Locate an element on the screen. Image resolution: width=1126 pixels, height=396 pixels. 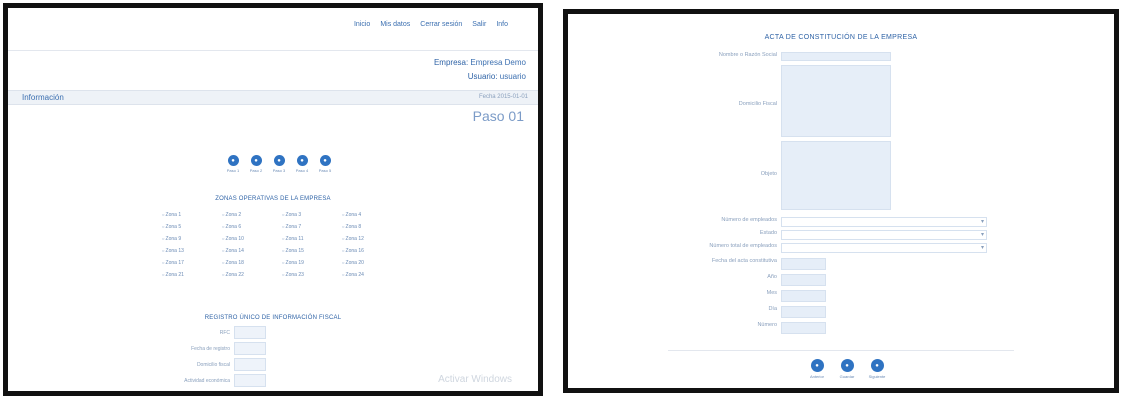
zona-checkbox: Zona 19 is located at coordinates (312, 263).